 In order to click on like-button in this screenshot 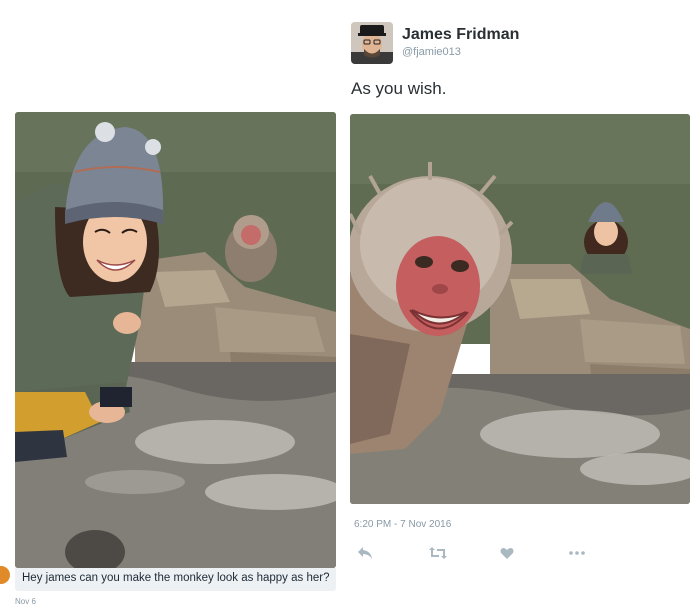, I will do `click(507, 553)`.